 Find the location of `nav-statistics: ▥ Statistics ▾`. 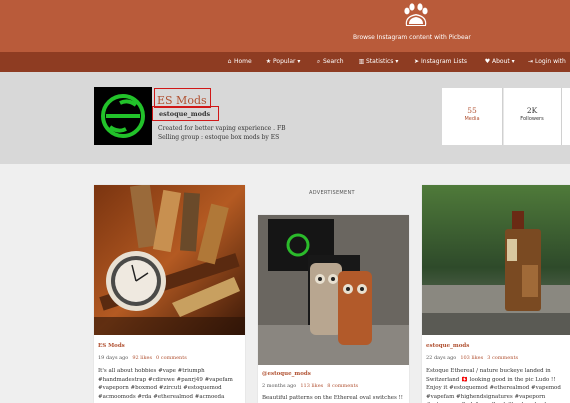

nav-statistics: ▥ Statistics ▾ is located at coordinates (378, 61).